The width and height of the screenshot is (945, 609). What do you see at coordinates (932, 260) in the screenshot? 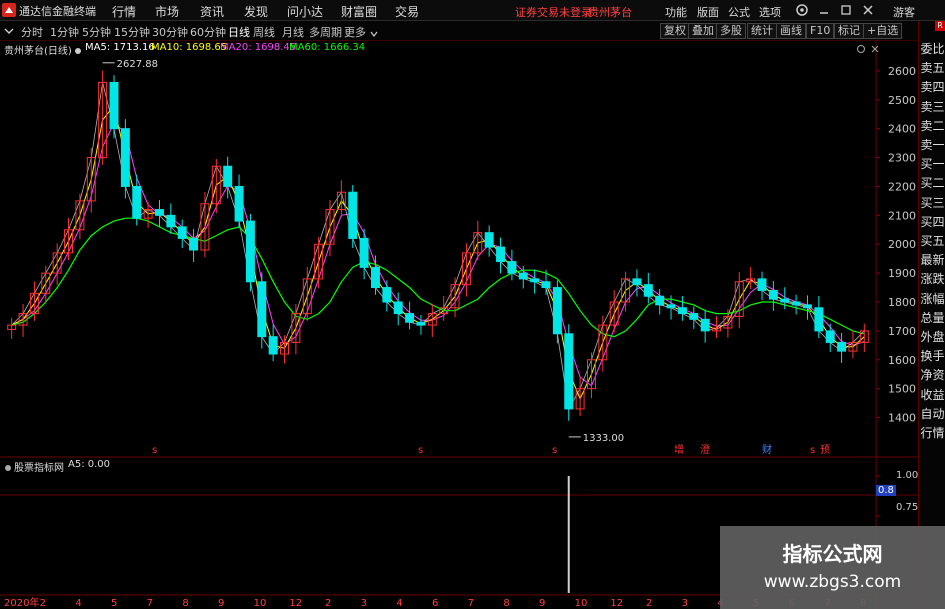
I see `side-item-latest: 最新` at bounding box center [932, 260].